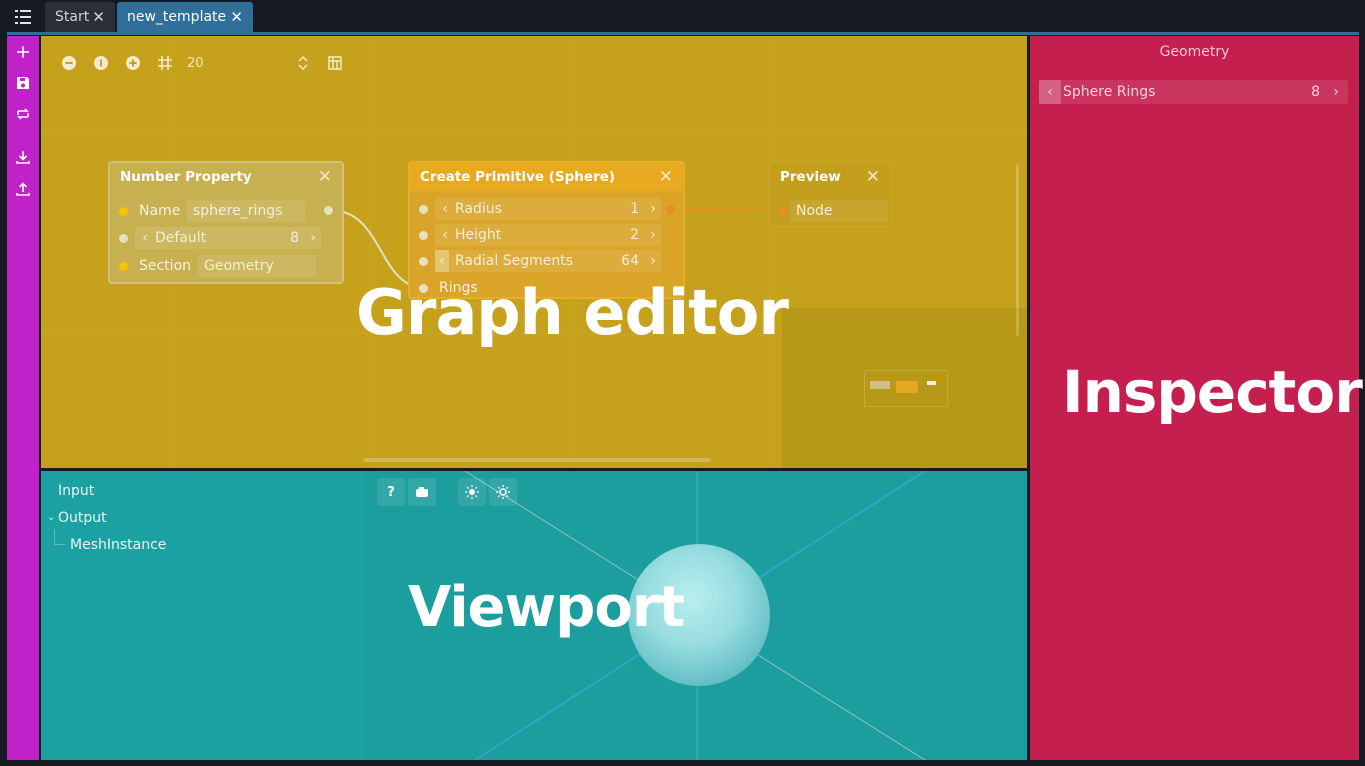  Describe the element at coordinates (23, 114) in the screenshot. I see `sync-icon` at that location.